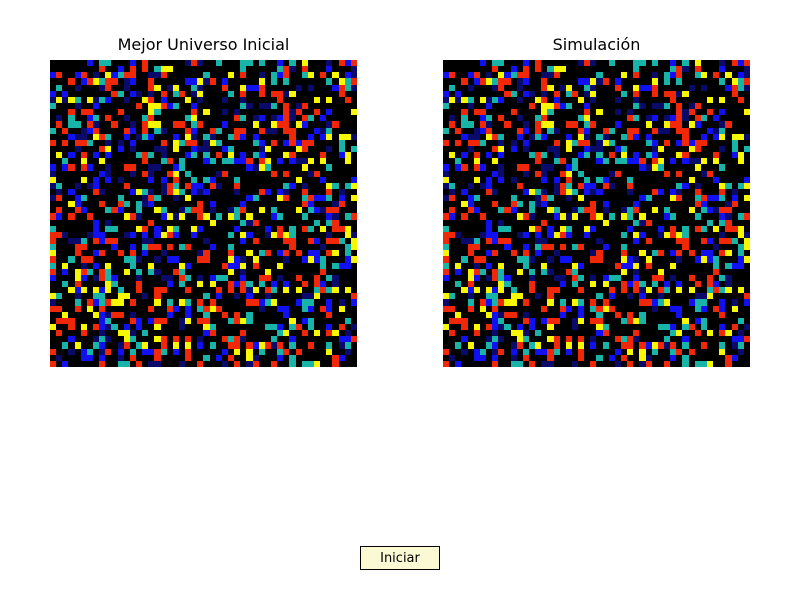 The image size is (800, 600). I want to click on grid-cell, so click(353, 363).